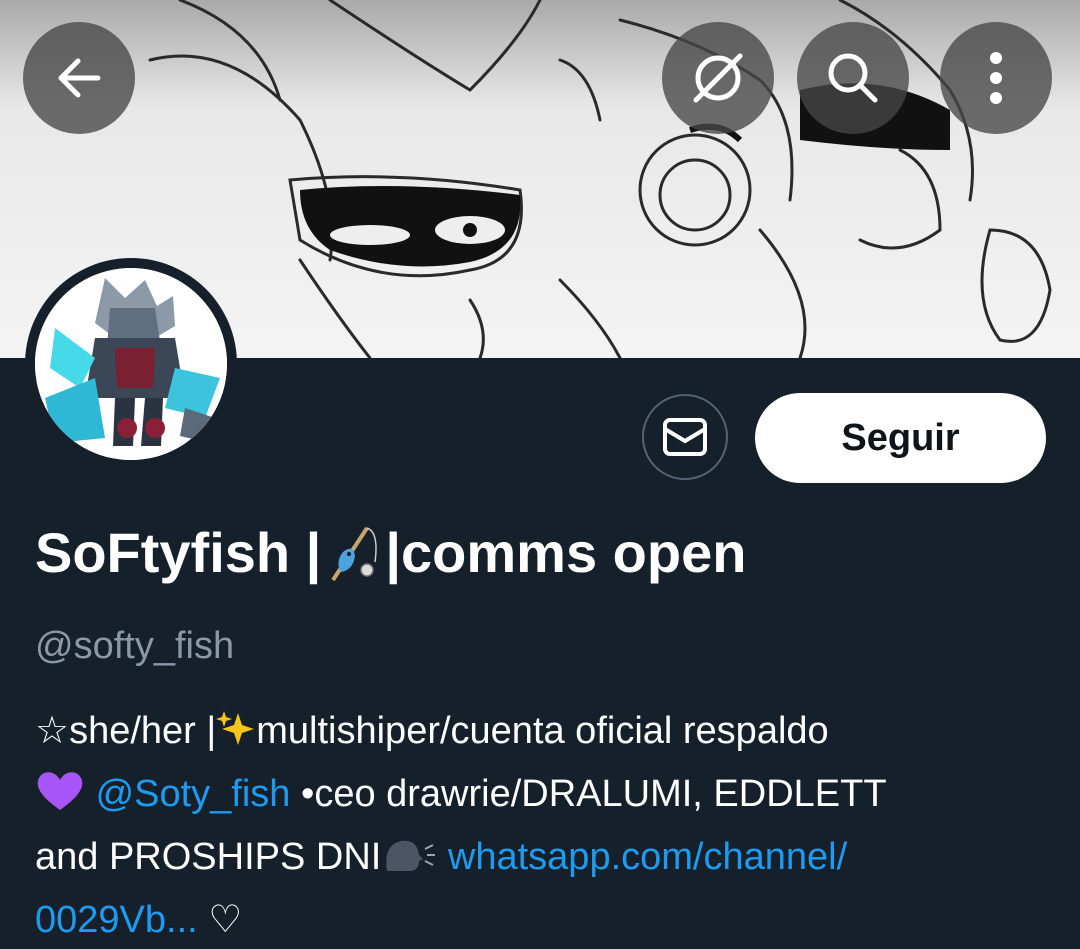 Image resolution: width=1080 pixels, height=949 pixels. What do you see at coordinates (193, 794) in the screenshot?
I see `mention-link: @Soty_fish` at bounding box center [193, 794].